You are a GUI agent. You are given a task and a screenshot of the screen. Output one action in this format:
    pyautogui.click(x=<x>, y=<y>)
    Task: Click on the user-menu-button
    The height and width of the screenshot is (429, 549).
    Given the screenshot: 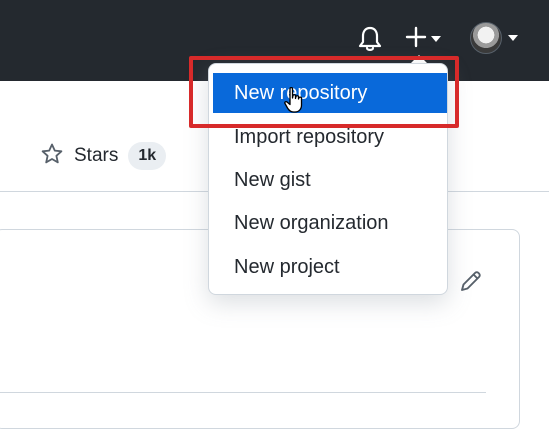 What is the action you would take?
    pyautogui.click(x=496, y=38)
    